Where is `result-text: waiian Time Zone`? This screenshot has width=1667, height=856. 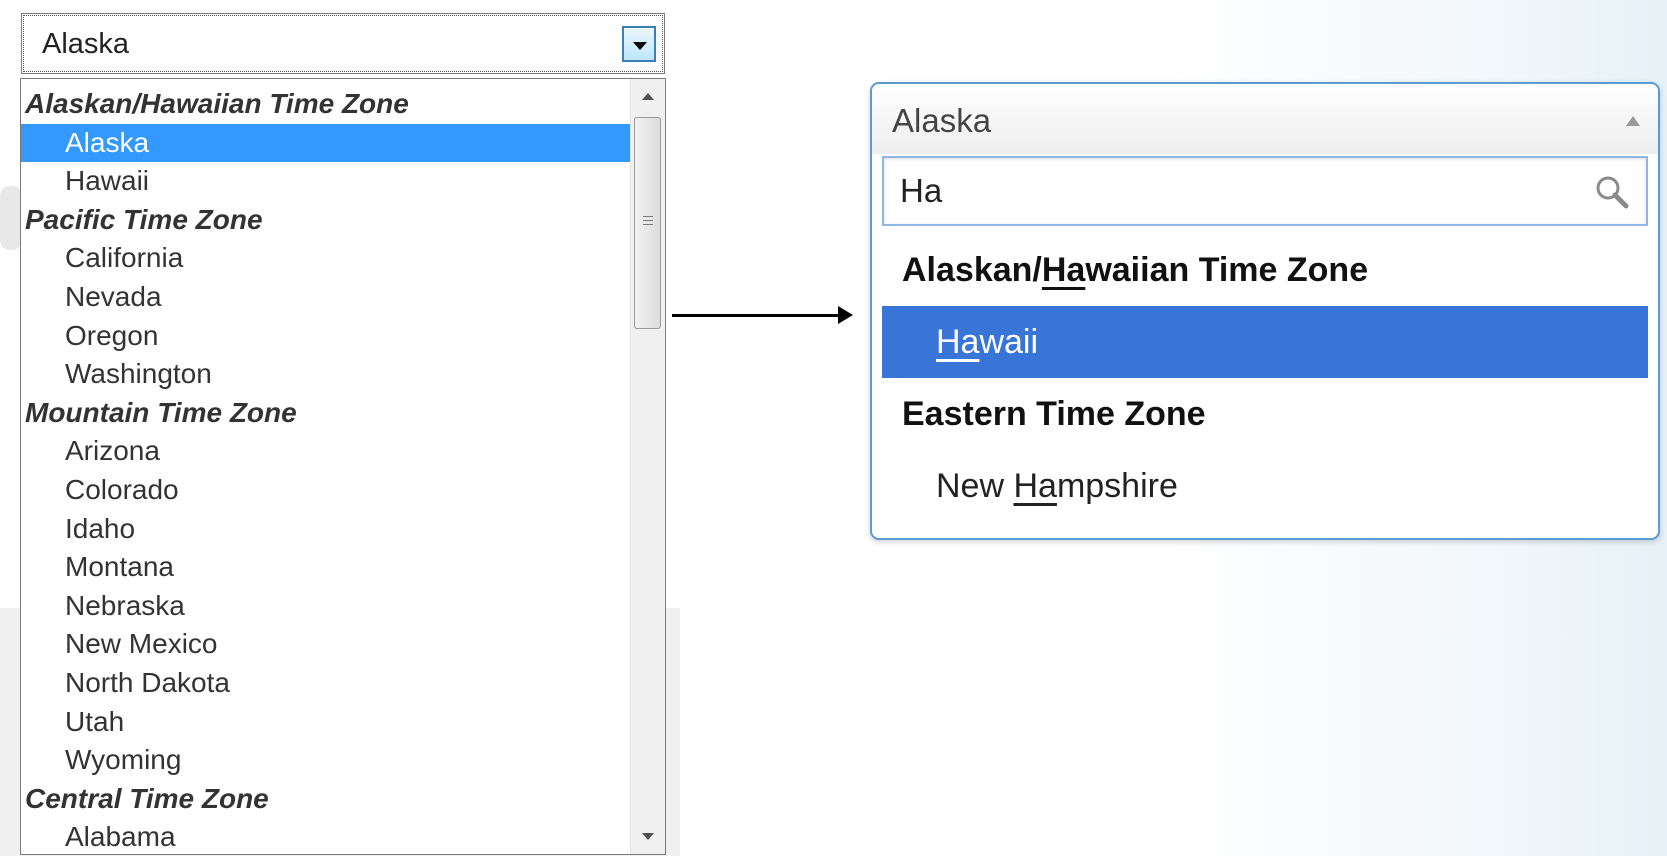 result-text: waiian Time Zone is located at coordinates (1227, 270).